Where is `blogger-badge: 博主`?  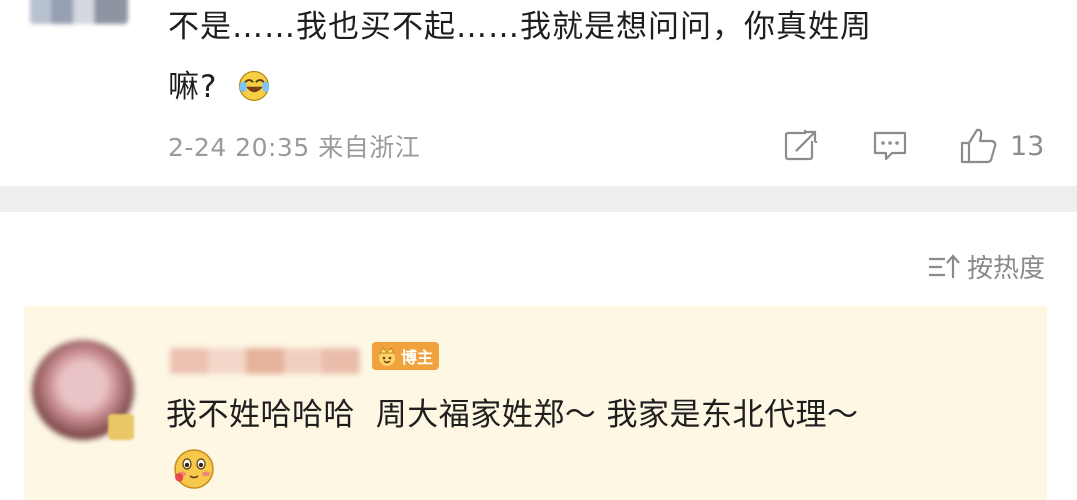 blogger-badge: 博主 is located at coordinates (406, 356).